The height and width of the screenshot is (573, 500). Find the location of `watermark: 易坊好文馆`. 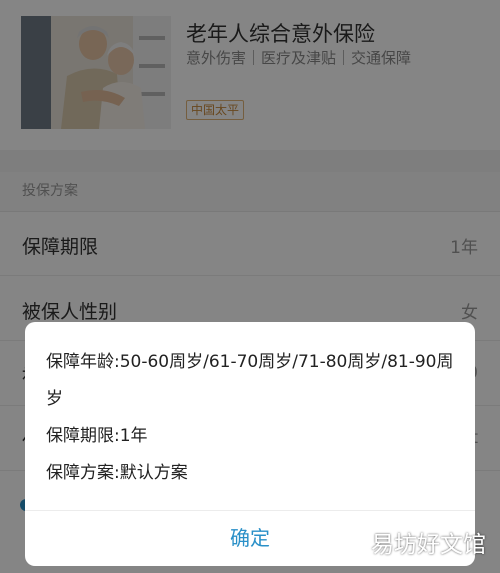

watermark: 易坊好文馆 is located at coordinates (412, 542).